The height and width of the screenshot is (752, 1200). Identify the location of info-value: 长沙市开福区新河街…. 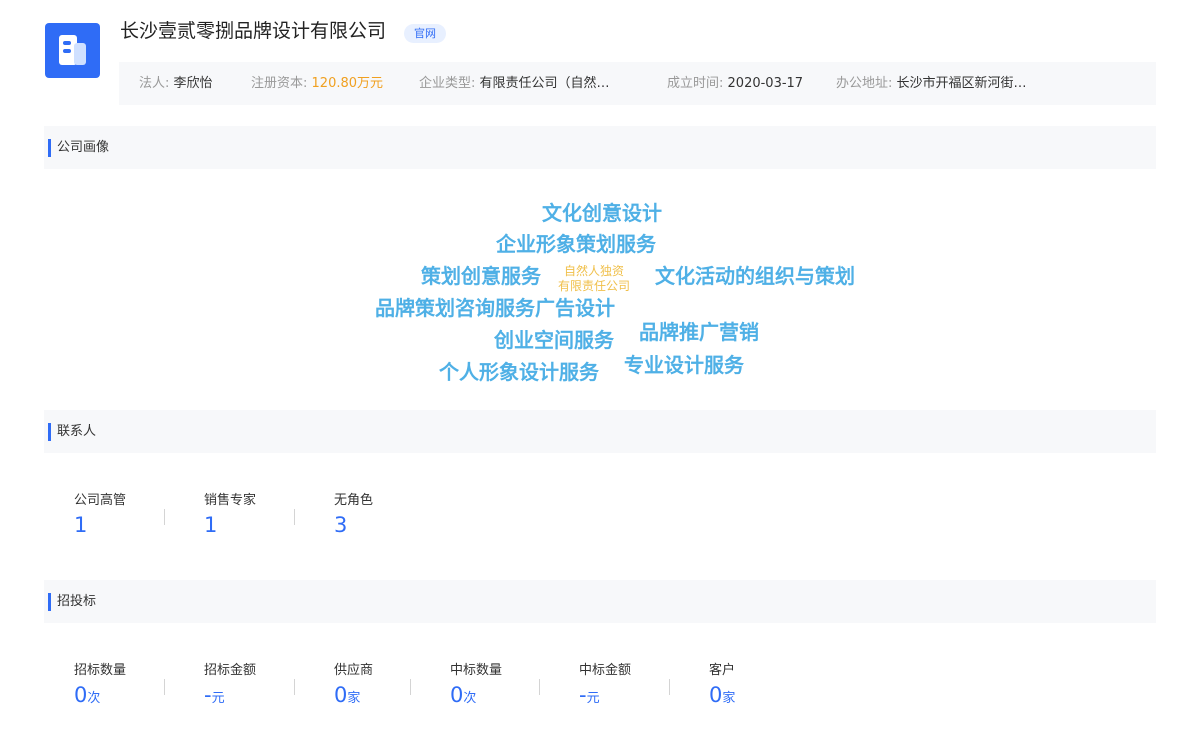
(961, 83).